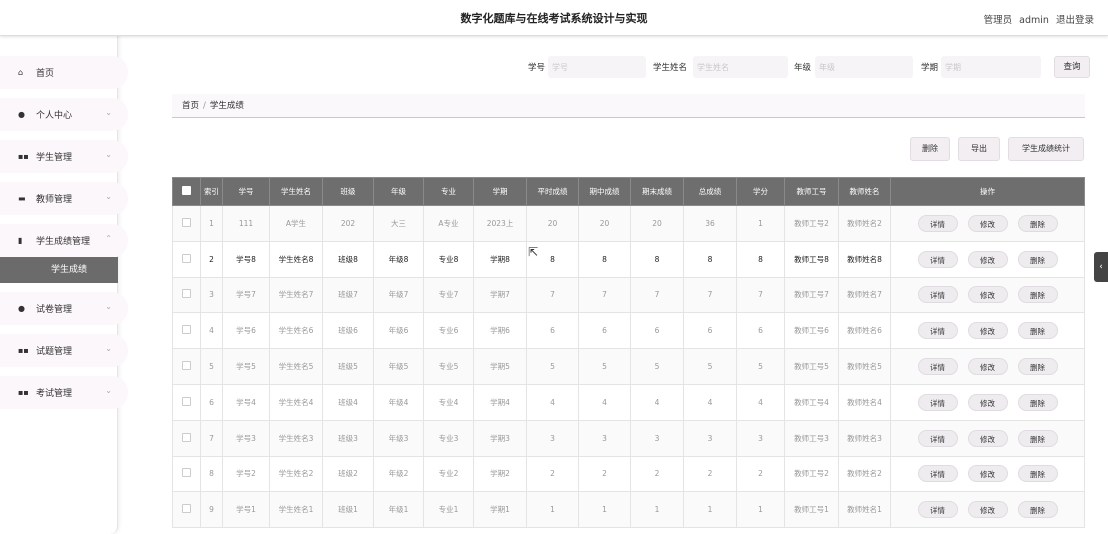 This screenshot has width=1108, height=534. Describe the element at coordinates (54, 310) in the screenshot. I see `sidebar-item-label: 试卷管理` at that location.